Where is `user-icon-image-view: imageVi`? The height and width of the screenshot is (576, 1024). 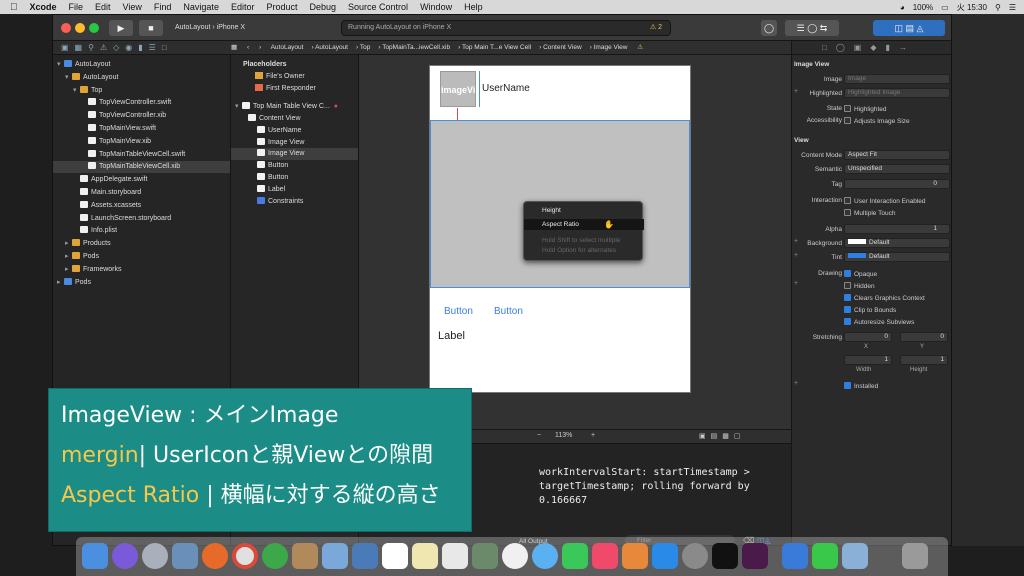 user-icon-image-view: imageVi is located at coordinates (458, 89).